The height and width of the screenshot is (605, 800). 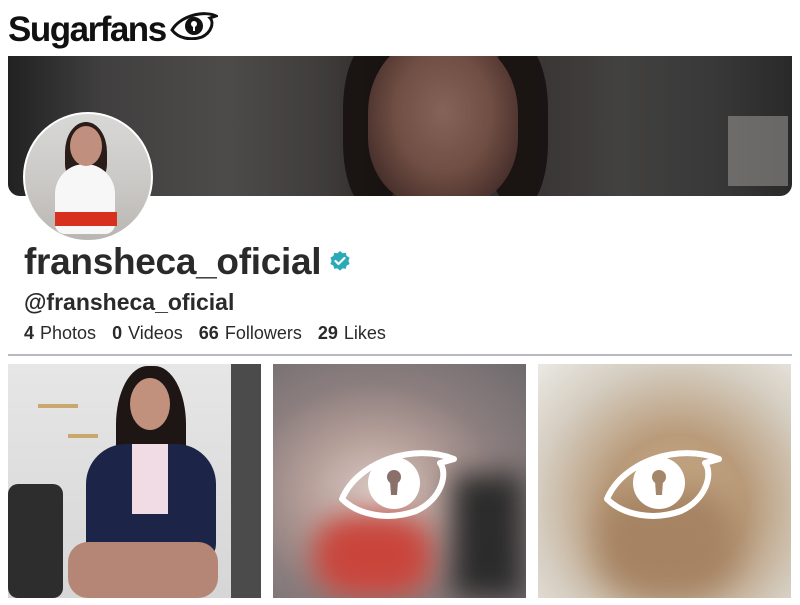 What do you see at coordinates (187, 261) in the screenshot?
I see `profile-name-row: fransheca_oficial` at bounding box center [187, 261].